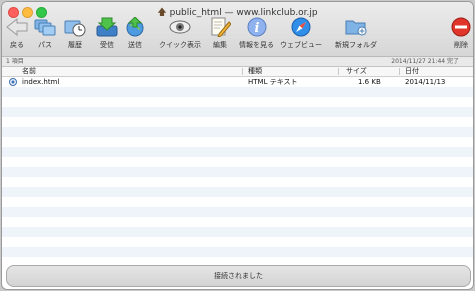  I want to click on history-button: 履歴, so click(75, 34).